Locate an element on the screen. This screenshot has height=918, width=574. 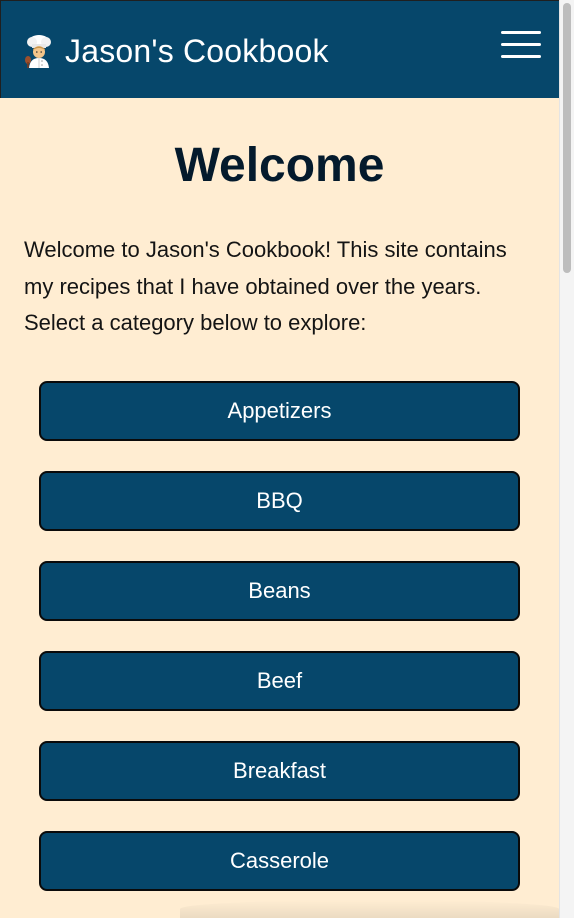
category-button-appetizers: Appetizers is located at coordinates (279, 411).